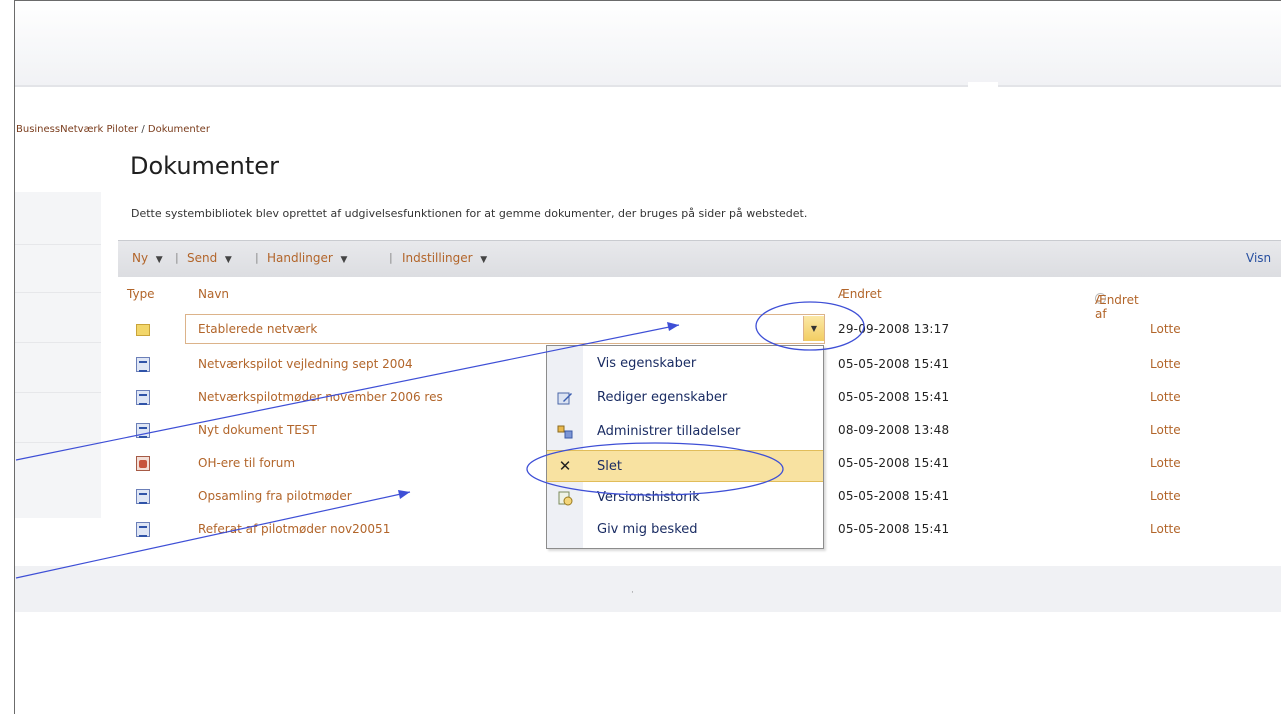 The height and width of the screenshot is (714, 1281). I want to click on modified-date: 08-09-2008 13:48, so click(894, 430).